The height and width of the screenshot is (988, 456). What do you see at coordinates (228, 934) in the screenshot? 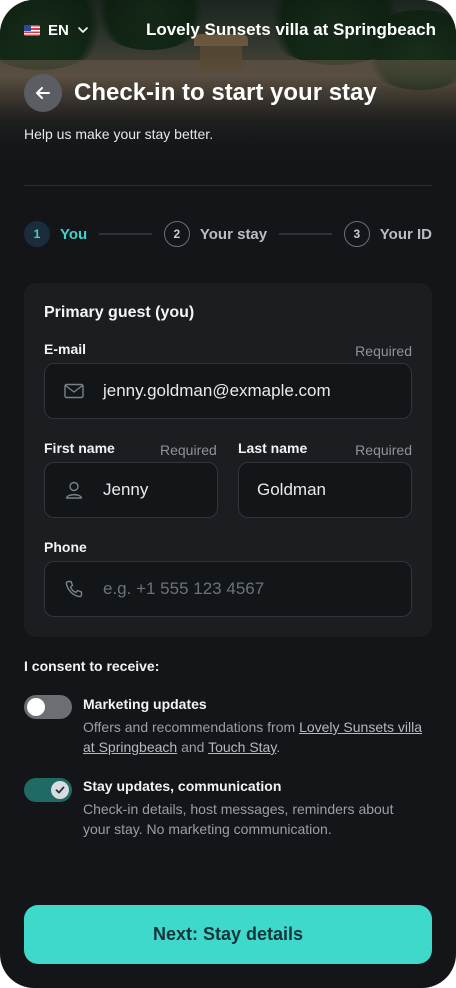
I see `next-button: Next: Stay details` at bounding box center [228, 934].